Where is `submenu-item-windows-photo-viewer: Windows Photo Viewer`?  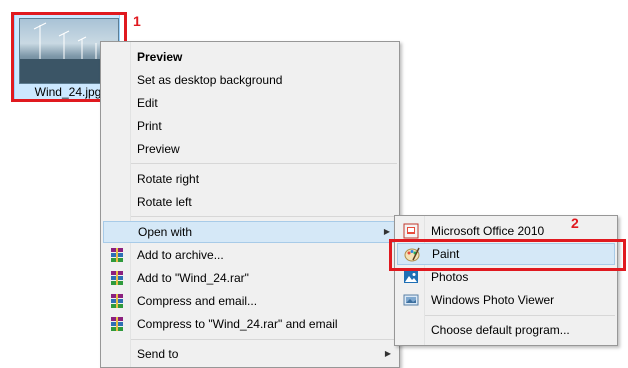
submenu-item-windows-photo-viewer: Windows Photo Viewer is located at coordinates (506, 300).